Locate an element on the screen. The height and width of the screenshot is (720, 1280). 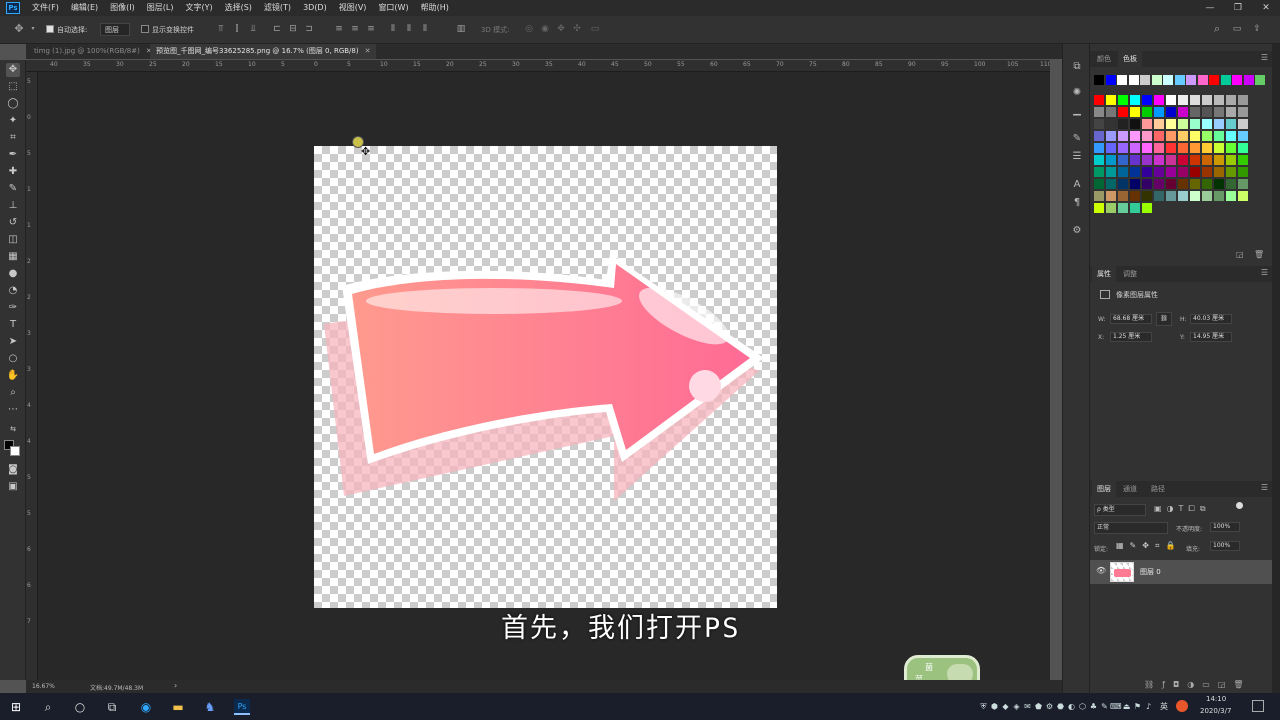
fill-field: 100% is located at coordinates (1225, 546).